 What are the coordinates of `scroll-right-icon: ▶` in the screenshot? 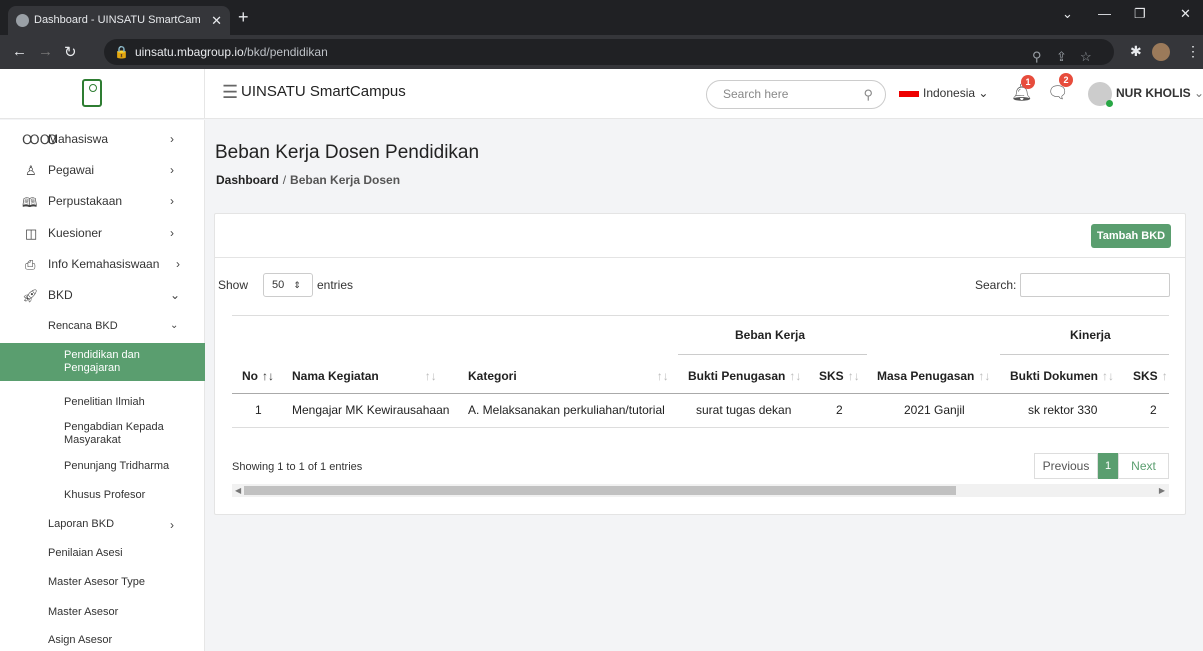 It's located at (1162, 490).